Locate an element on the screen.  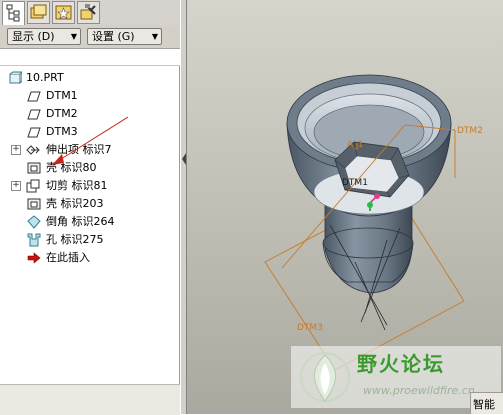
show-menu-label: 显示 (D) is located at coordinates (33, 36).